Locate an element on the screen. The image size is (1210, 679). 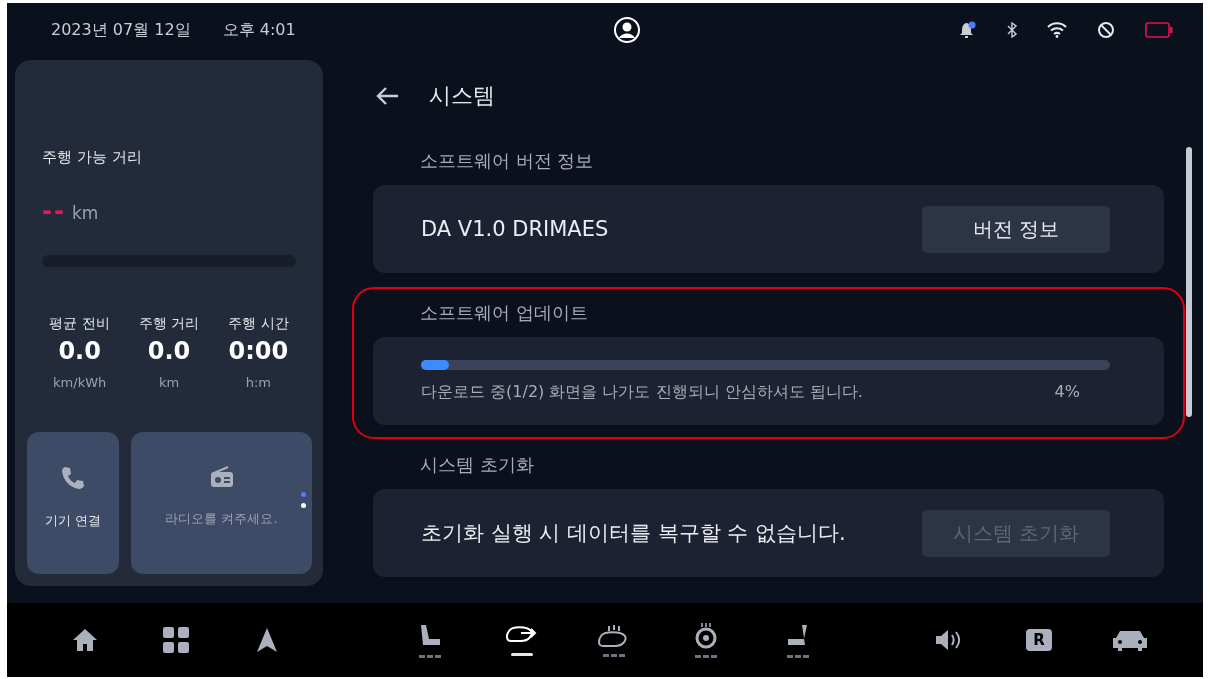
volume-icon is located at coordinates (948, 640).